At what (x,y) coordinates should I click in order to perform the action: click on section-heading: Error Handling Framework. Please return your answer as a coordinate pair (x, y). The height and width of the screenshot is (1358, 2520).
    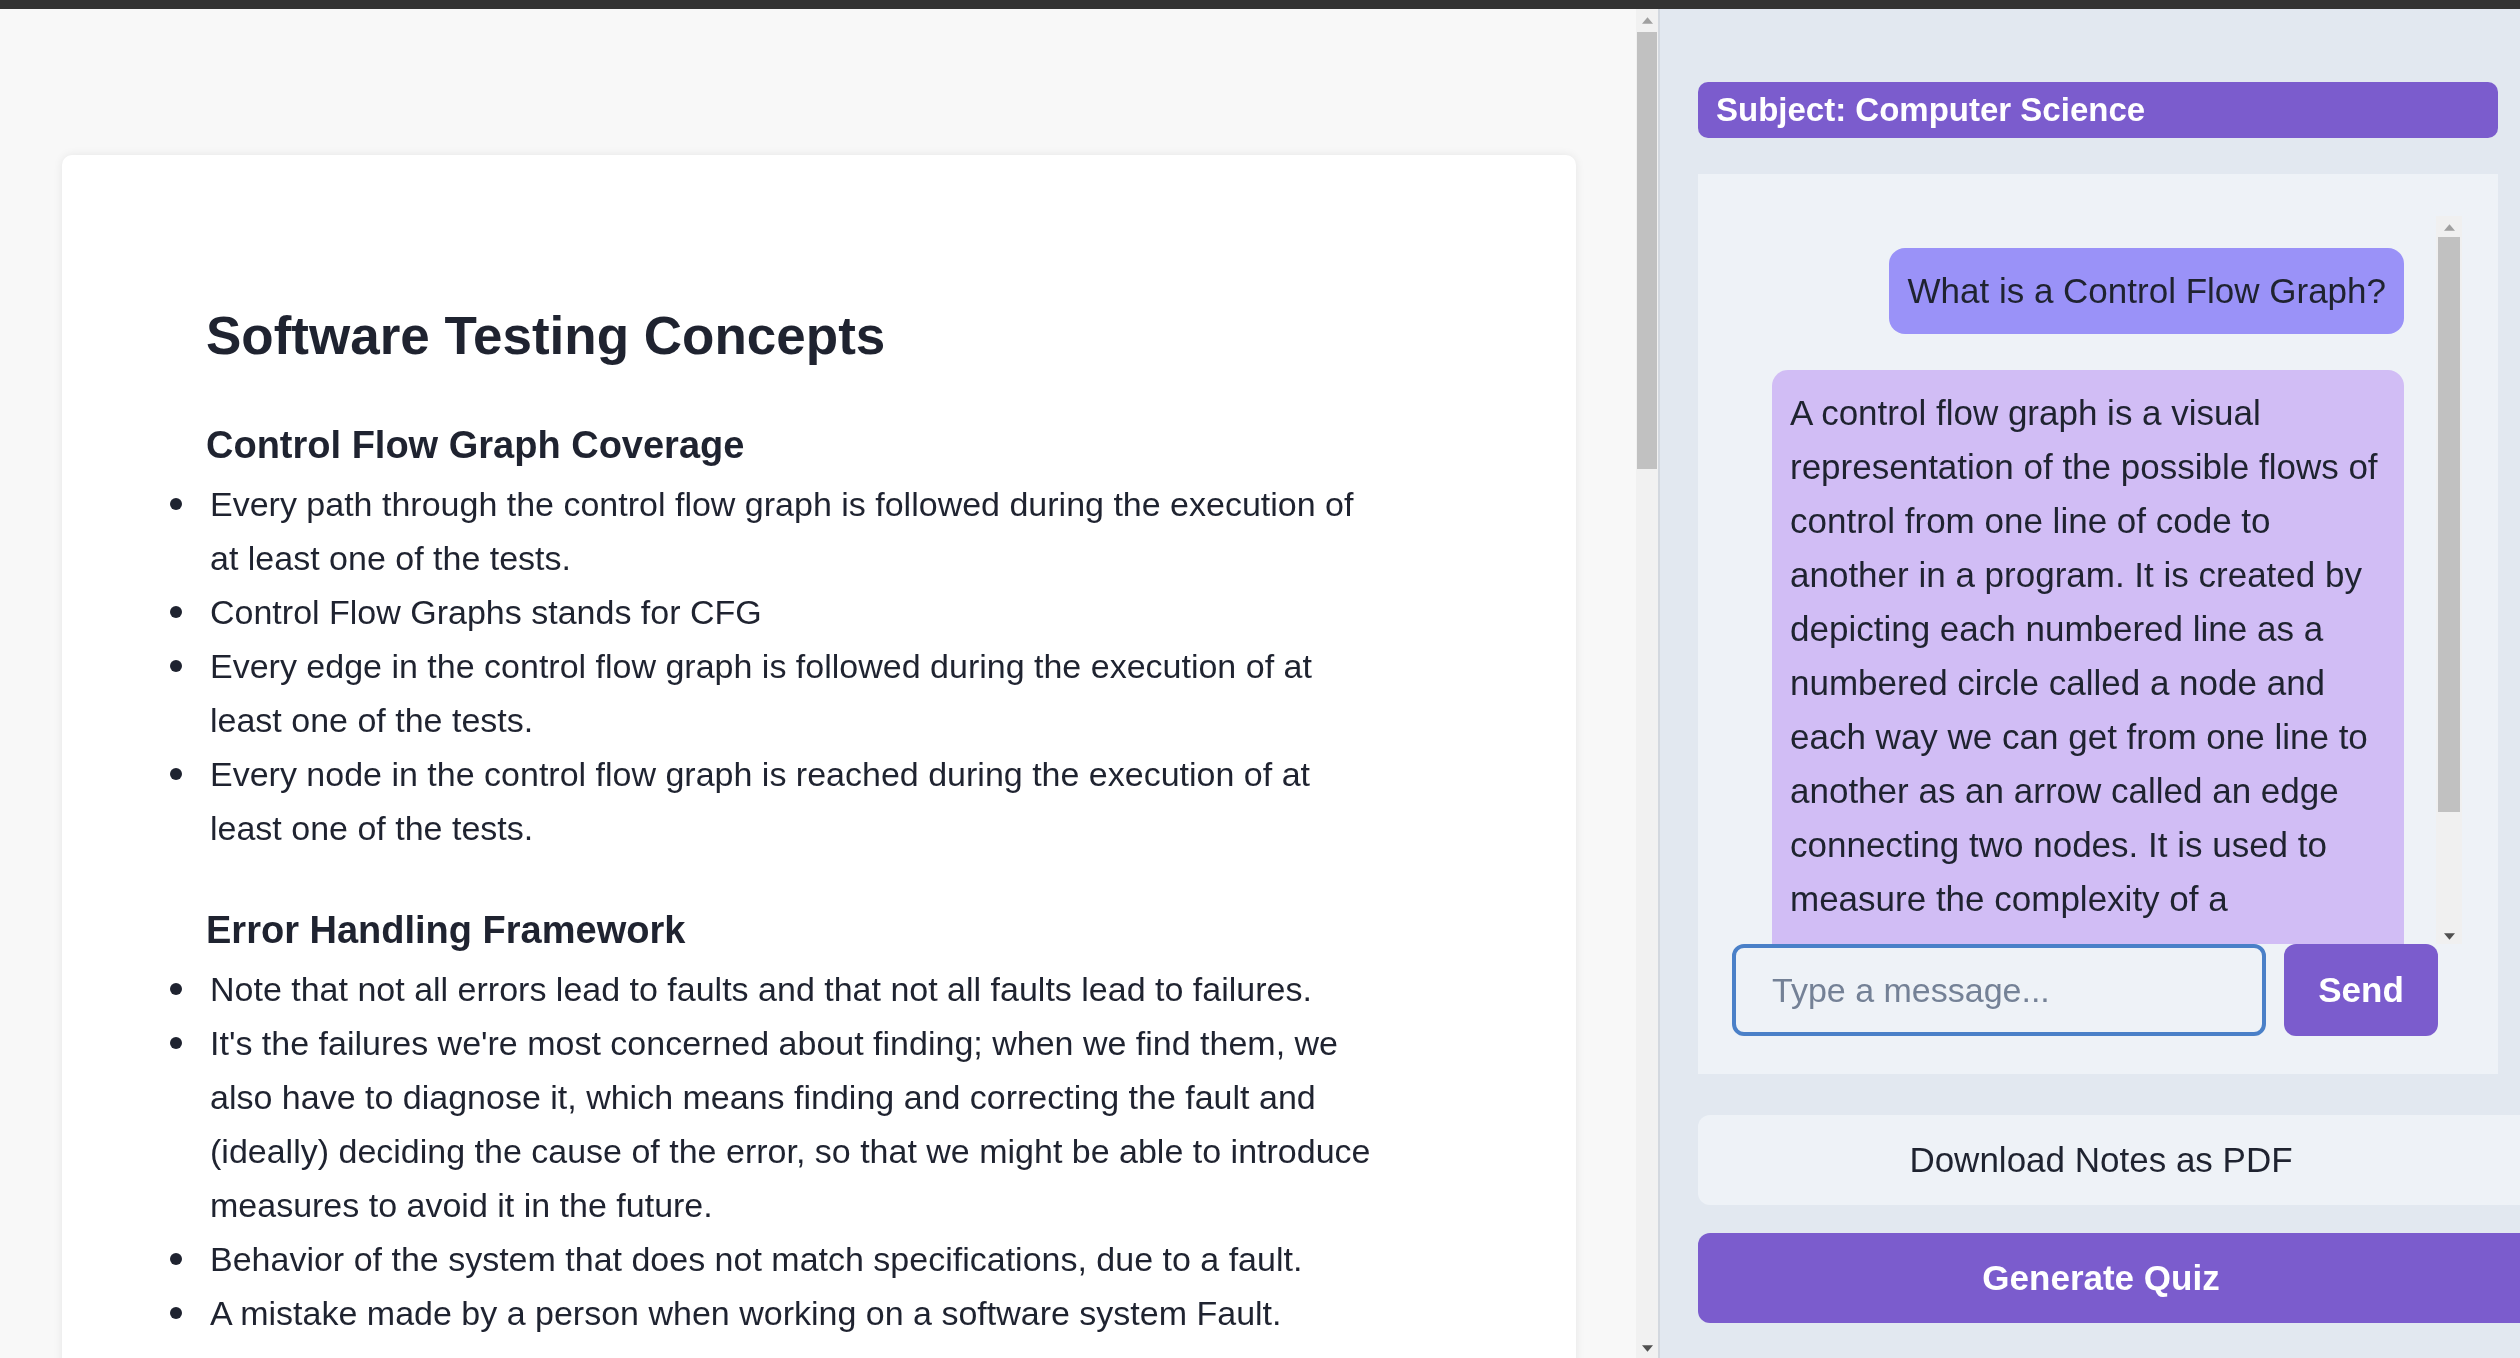
    Looking at the image, I should click on (446, 930).